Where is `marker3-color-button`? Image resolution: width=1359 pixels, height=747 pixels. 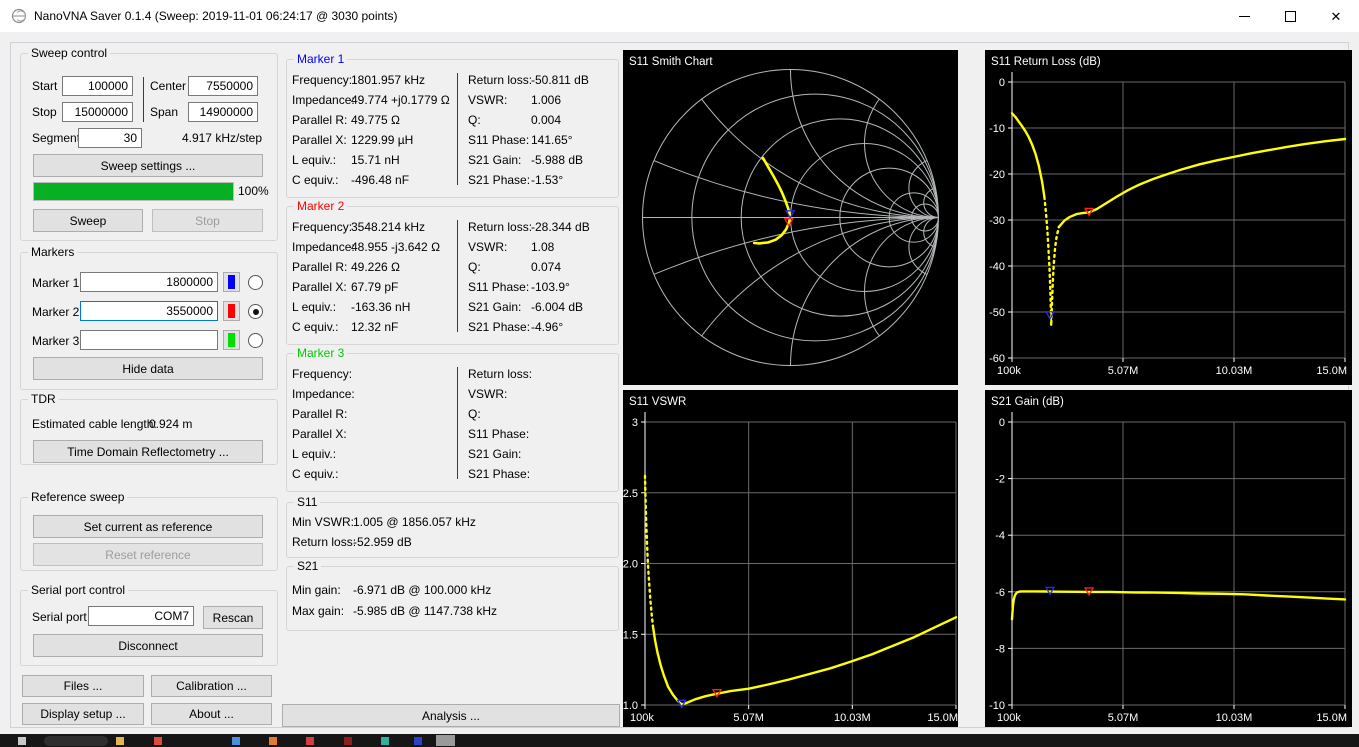
marker3-color-button is located at coordinates (231, 340).